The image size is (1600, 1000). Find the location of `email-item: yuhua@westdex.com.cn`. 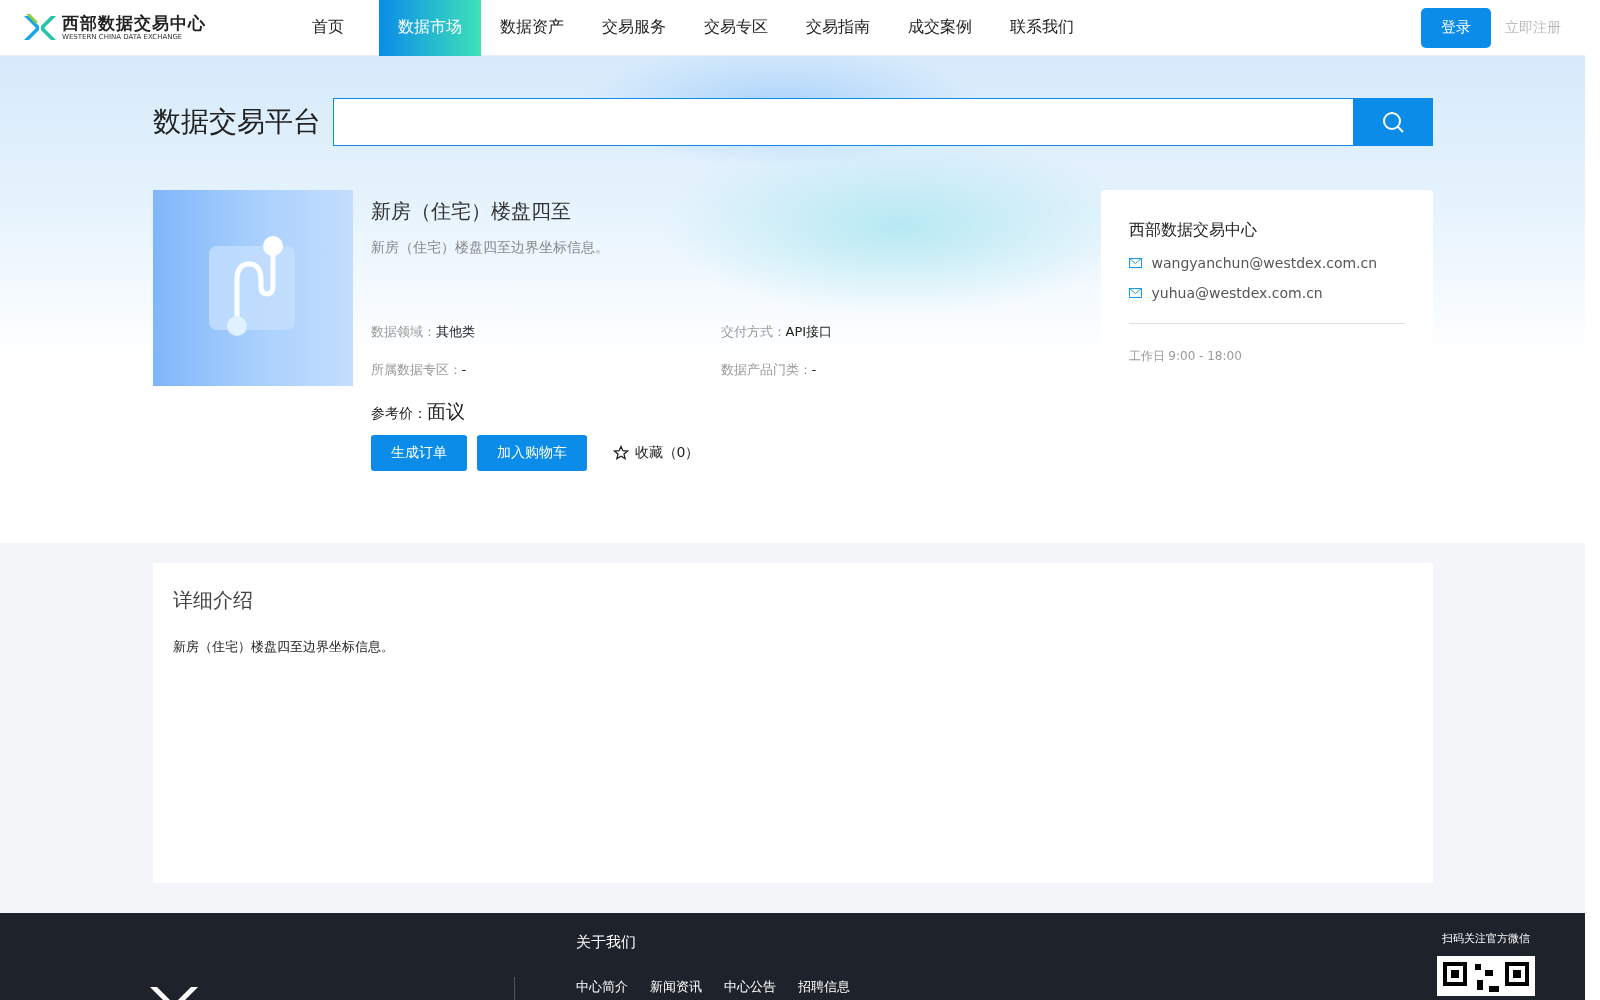

email-item: yuhua@westdex.com.cn is located at coordinates (1266, 293).